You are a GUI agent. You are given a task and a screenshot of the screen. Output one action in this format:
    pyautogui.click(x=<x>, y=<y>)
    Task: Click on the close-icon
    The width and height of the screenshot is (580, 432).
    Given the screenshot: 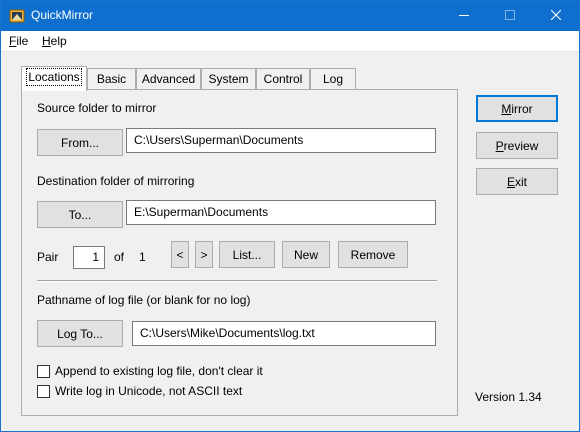 What is the action you would take?
    pyautogui.click(x=556, y=16)
    